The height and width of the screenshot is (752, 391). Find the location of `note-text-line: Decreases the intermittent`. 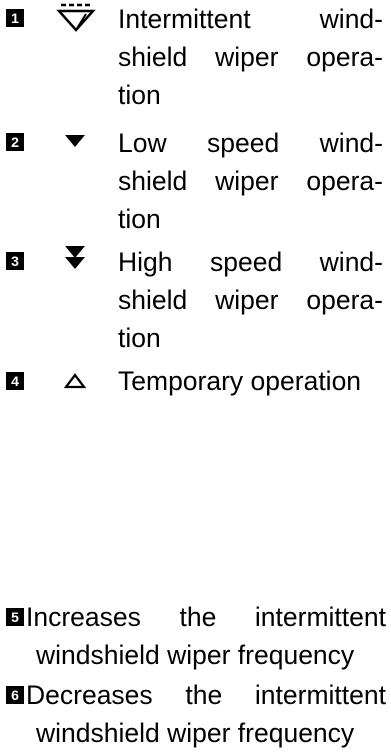

note-text-line: Decreases the intermittent is located at coordinates (206, 695).